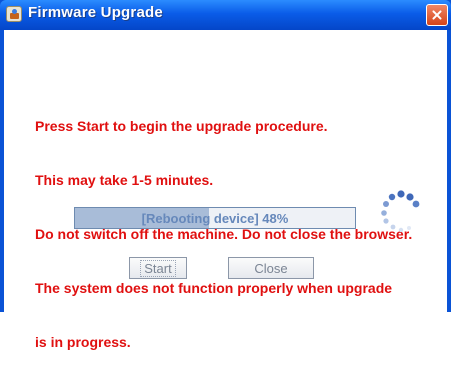 The image size is (451, 369). I want to click on start-button-label: Start, so click(158, 268).